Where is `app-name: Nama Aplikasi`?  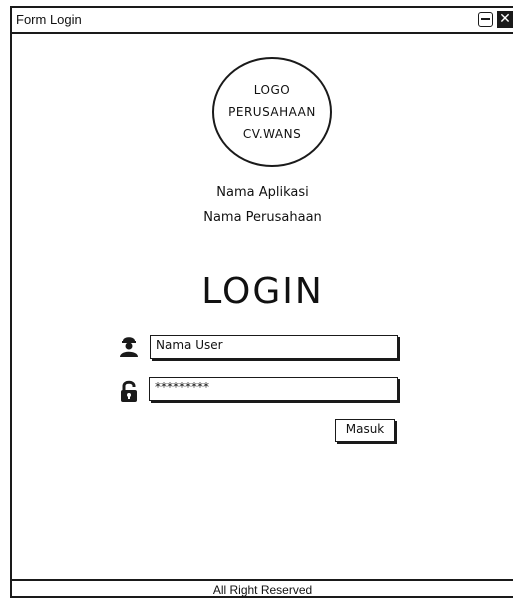
app-name: Nama Aplikasi is located at coordinates (262, 192).